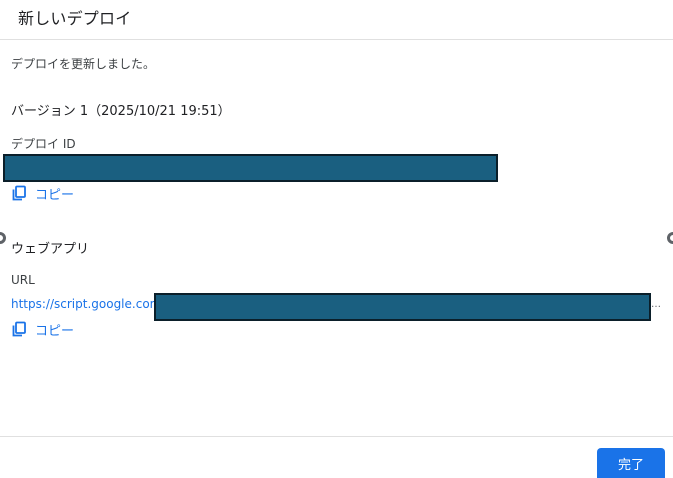  What do you see at coordinates (336, 20) in the screenshot?
I see `dialog-header: 新しいデプロイ` at bounding box center [336, 20].